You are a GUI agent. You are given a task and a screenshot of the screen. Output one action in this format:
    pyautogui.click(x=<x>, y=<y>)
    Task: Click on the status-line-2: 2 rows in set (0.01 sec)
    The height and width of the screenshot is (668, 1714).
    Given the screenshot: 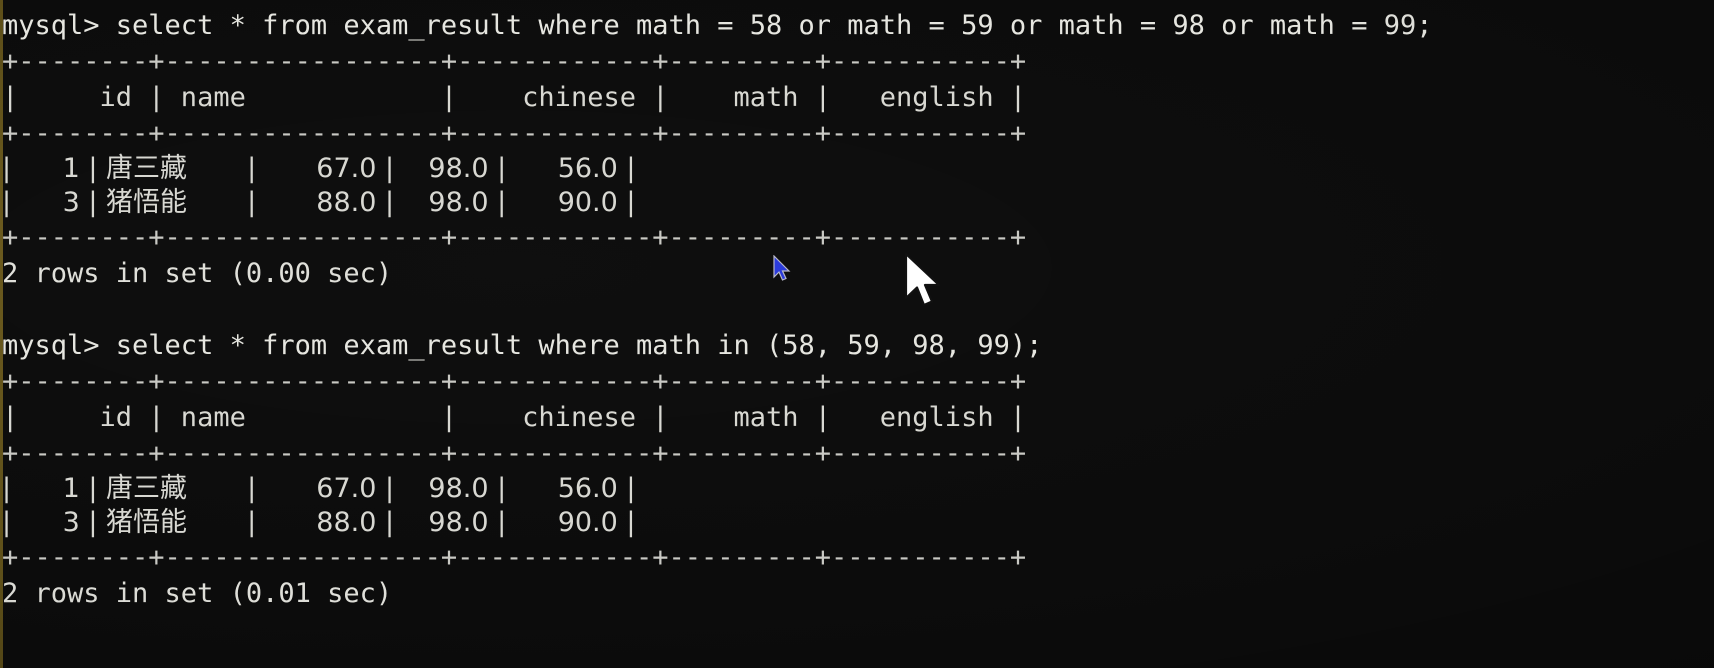 What is the action you would take?
    pyautogui.click(x=197, y=593)
    